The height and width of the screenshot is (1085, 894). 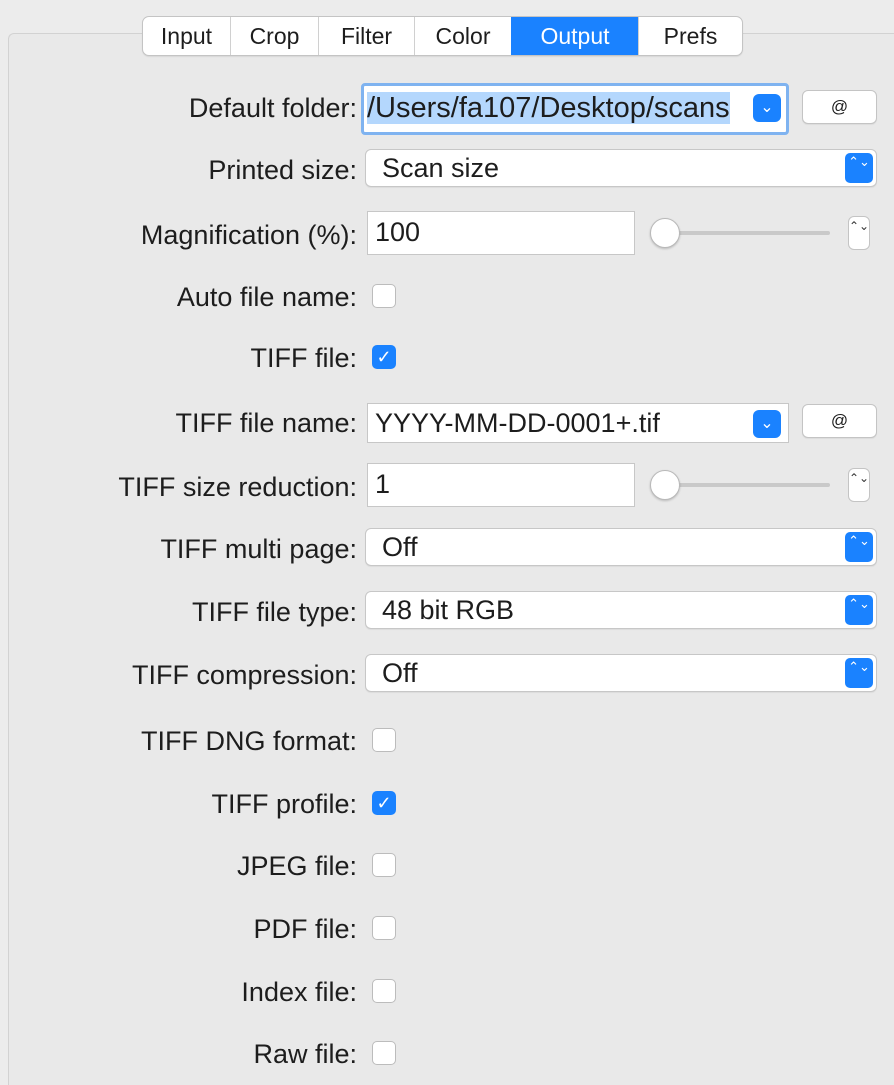 I want to click on default-folder-combo: /Users/fa107/Desktop/scans, so click(x=575, y=109).